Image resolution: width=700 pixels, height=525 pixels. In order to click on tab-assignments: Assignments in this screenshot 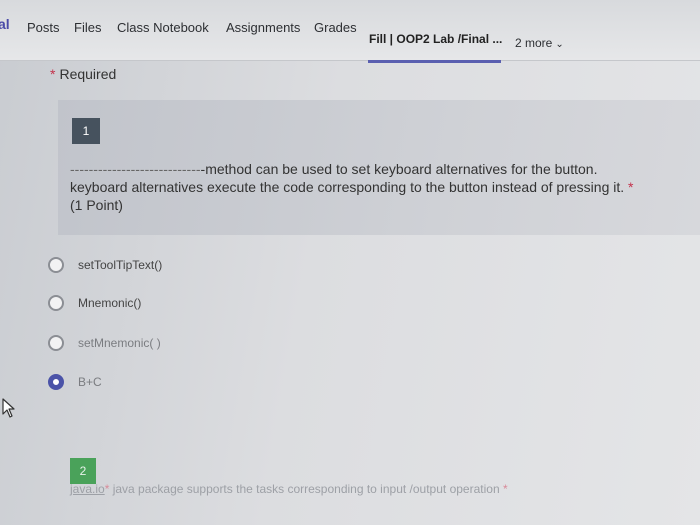, I will do `click(263, 27)`.